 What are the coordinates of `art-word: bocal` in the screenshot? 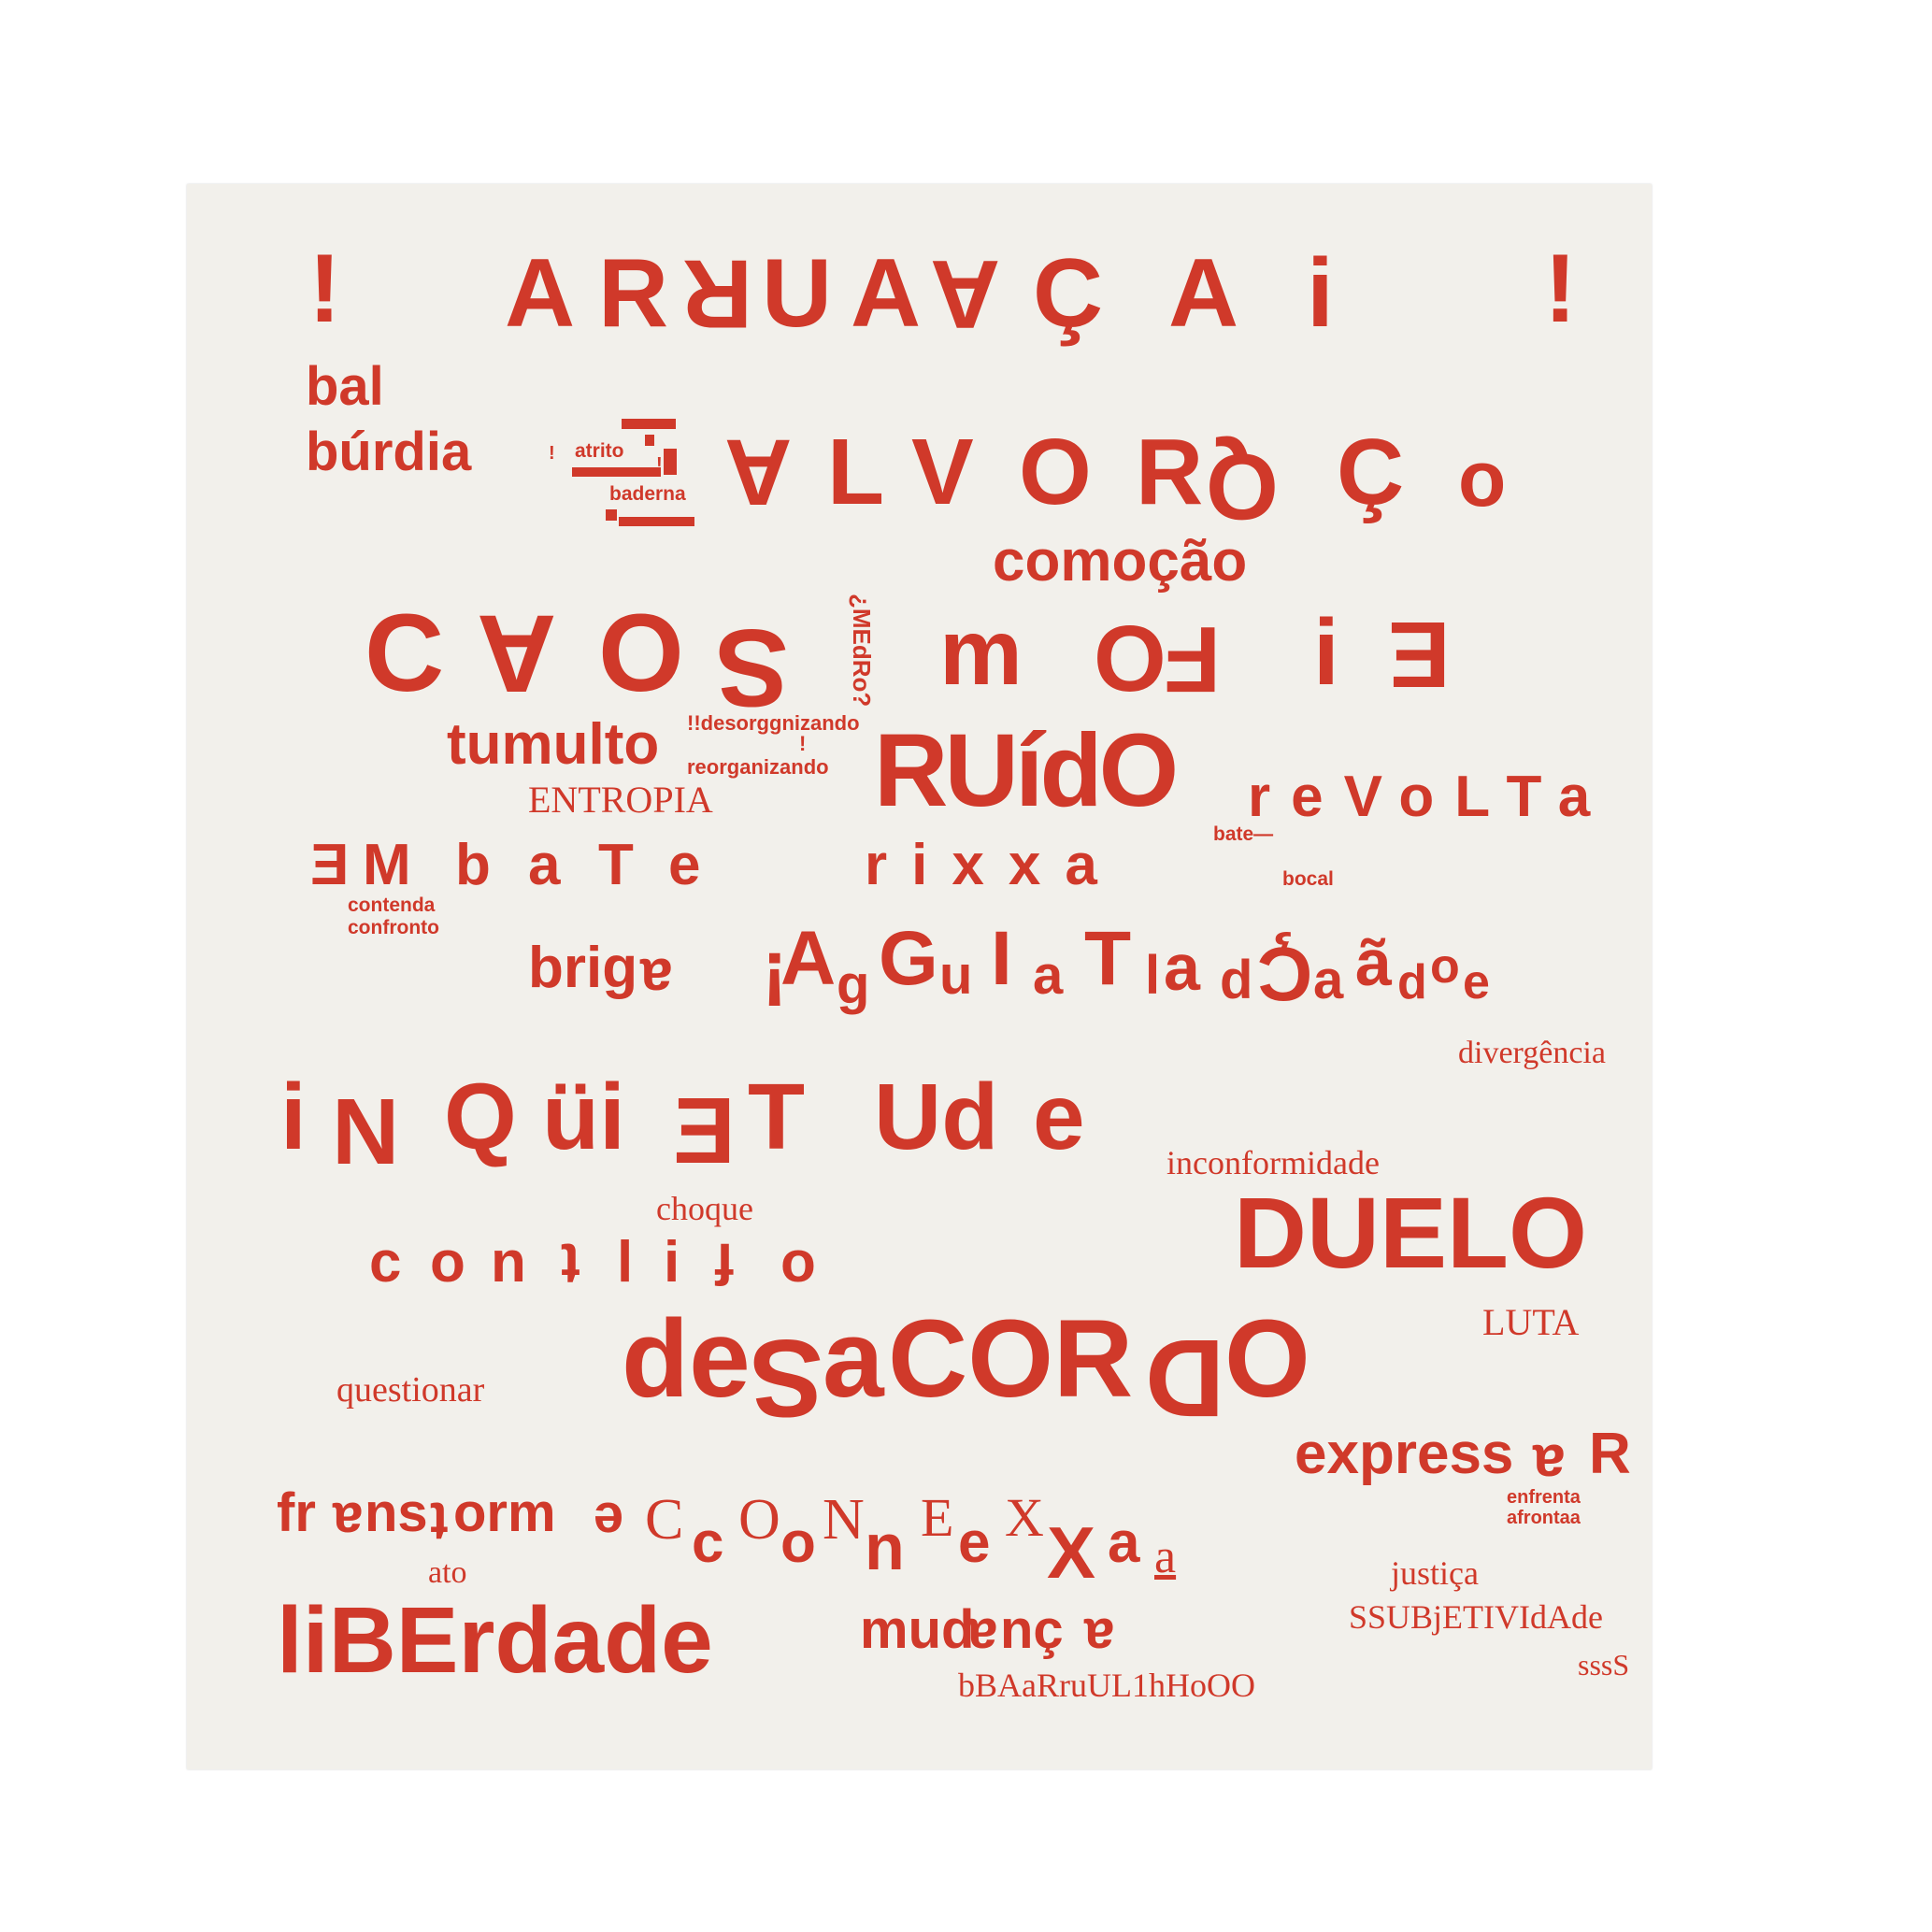 It's located at (1308, 879).